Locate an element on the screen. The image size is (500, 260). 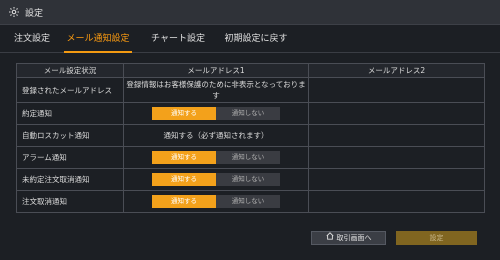
tab-order-settings: 注文設定 is located at coordinates (32, 39).